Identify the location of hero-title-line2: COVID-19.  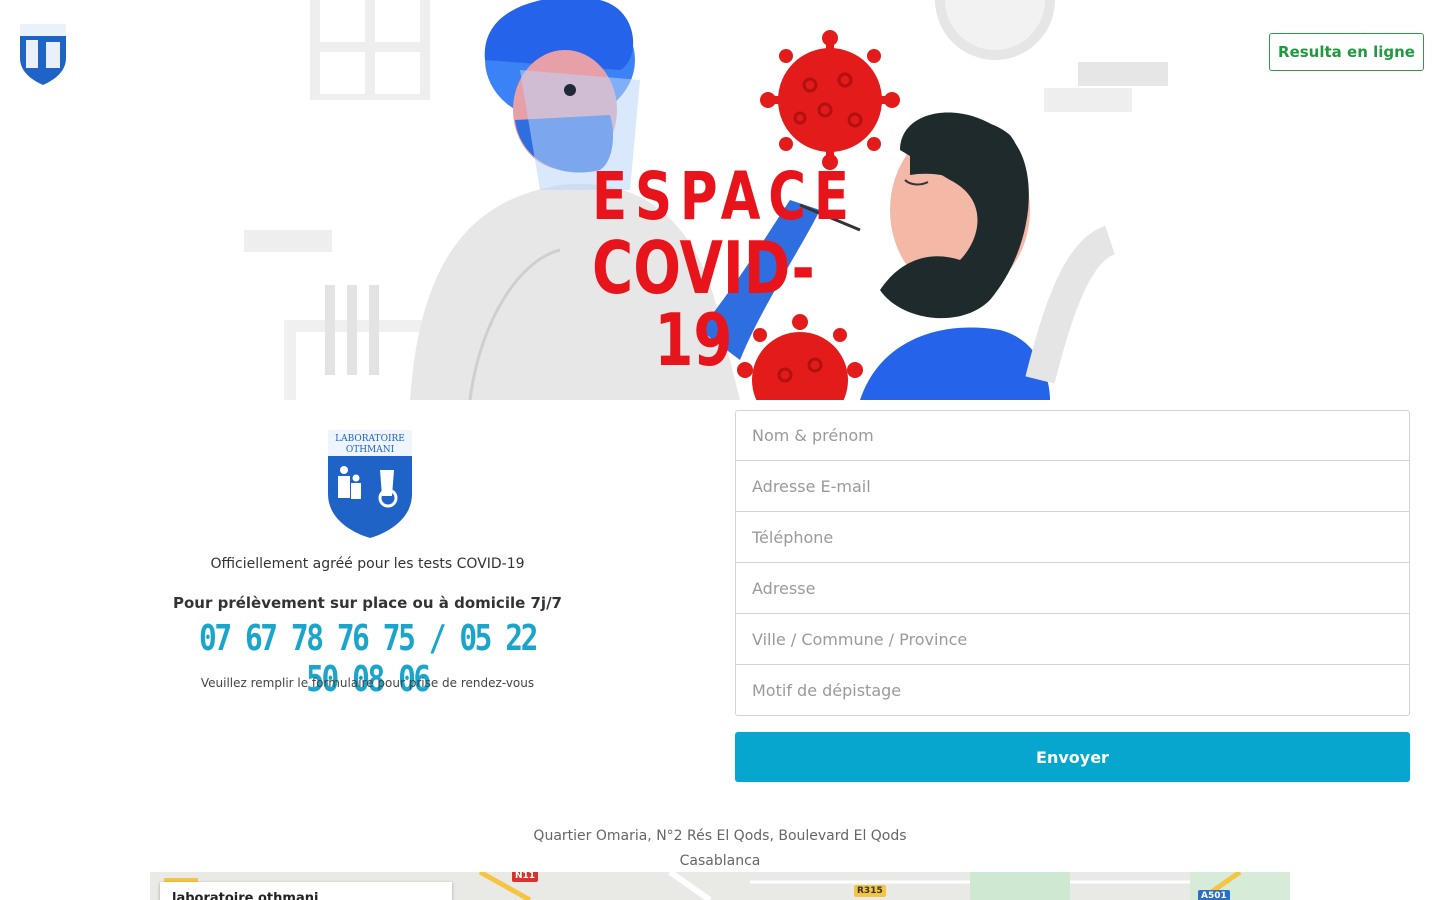
(703, 304).